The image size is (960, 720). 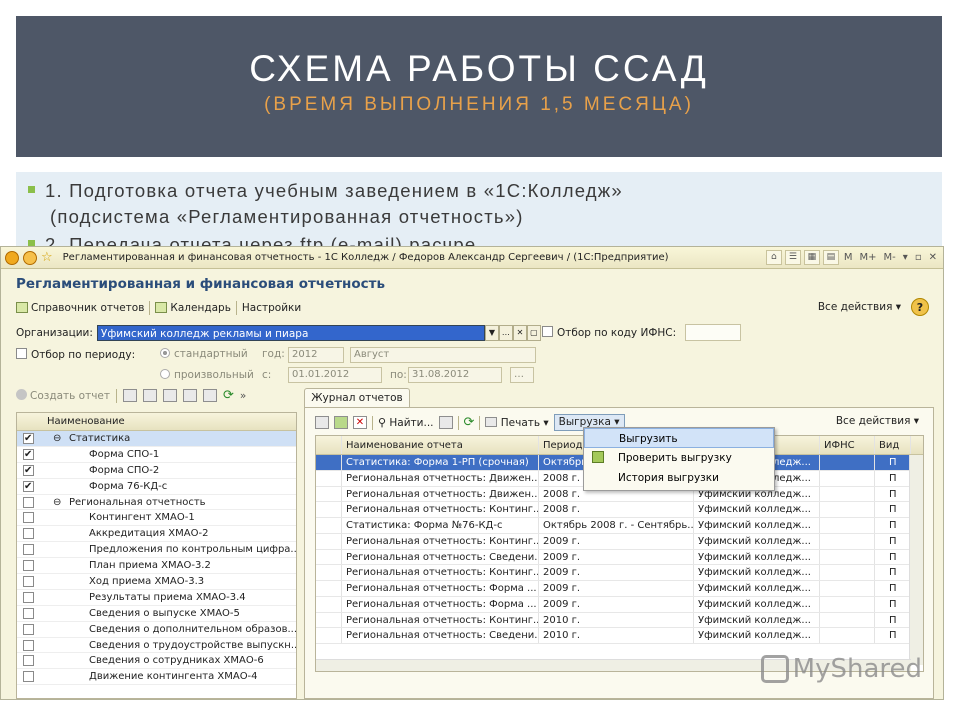 What do you see at coordinates (445, 422) in the screenshot?
I see `clear-filter-icon` at bounding box center [445, 422].